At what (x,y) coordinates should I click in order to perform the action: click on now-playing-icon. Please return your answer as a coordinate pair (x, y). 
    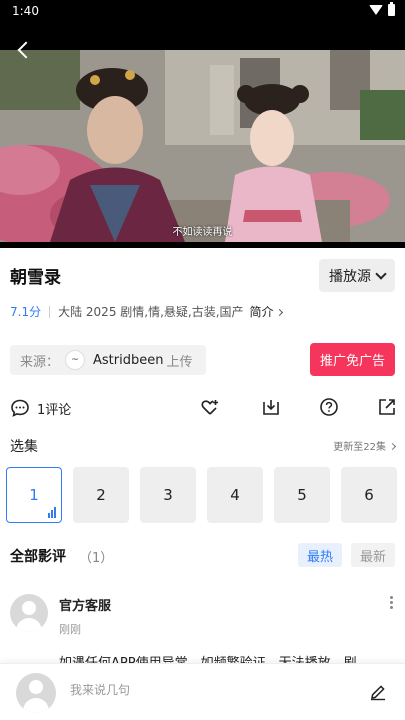
    Looking at the image, I should click on (52, 512).